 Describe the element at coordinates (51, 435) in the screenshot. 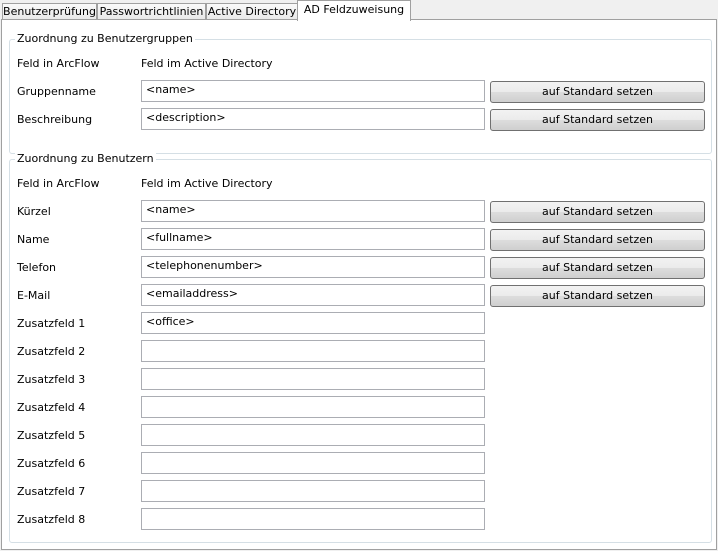

I see `label-zusatzfeld-5: Zusatzfeld 5` at that location.